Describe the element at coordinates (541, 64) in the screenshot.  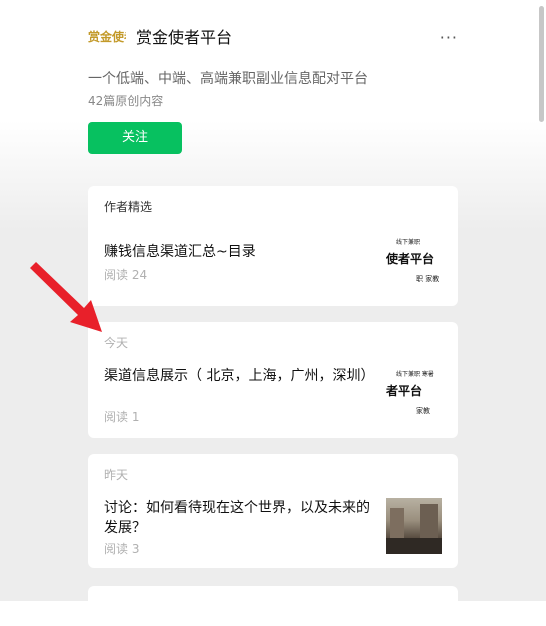
I see `scrollbar` at that location.